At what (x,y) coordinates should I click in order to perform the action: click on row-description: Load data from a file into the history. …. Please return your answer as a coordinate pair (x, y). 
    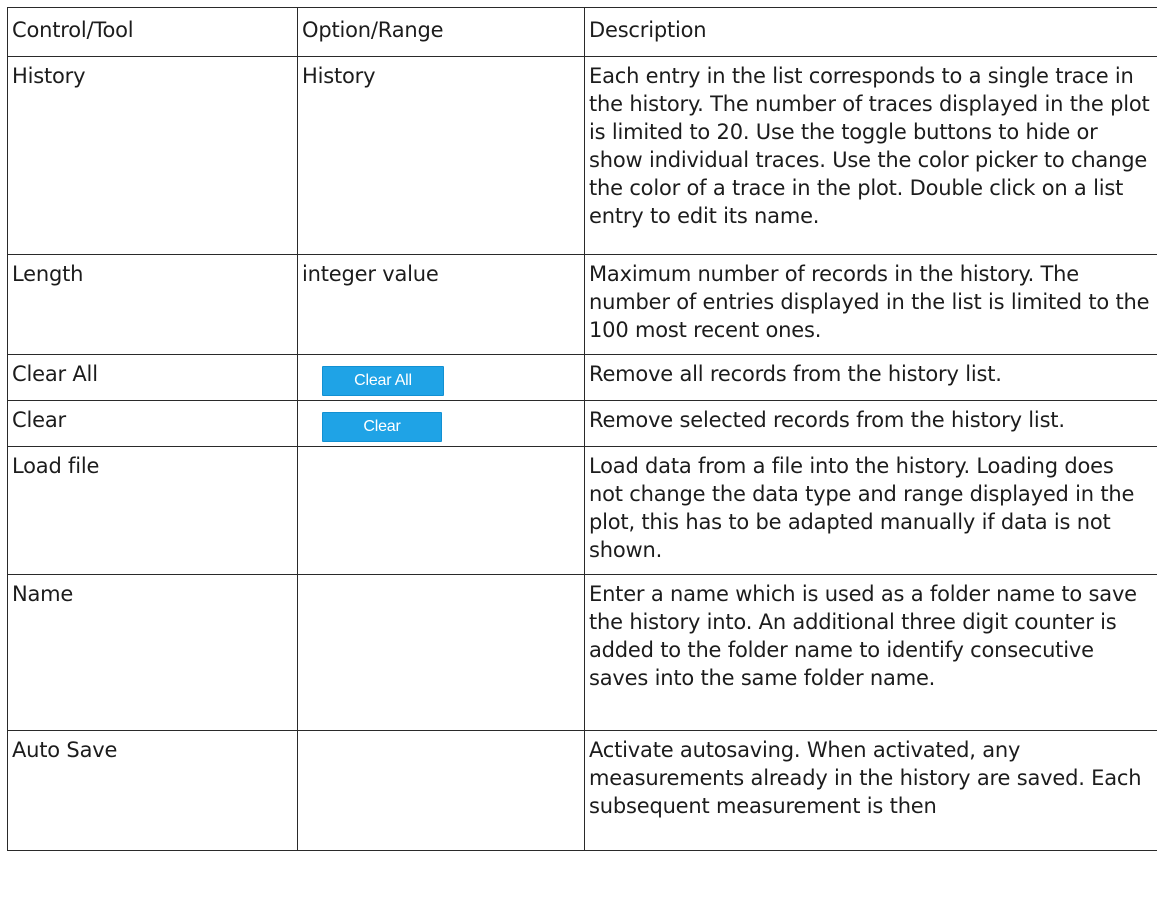
    Looking at the image, I should click on (870, 510).